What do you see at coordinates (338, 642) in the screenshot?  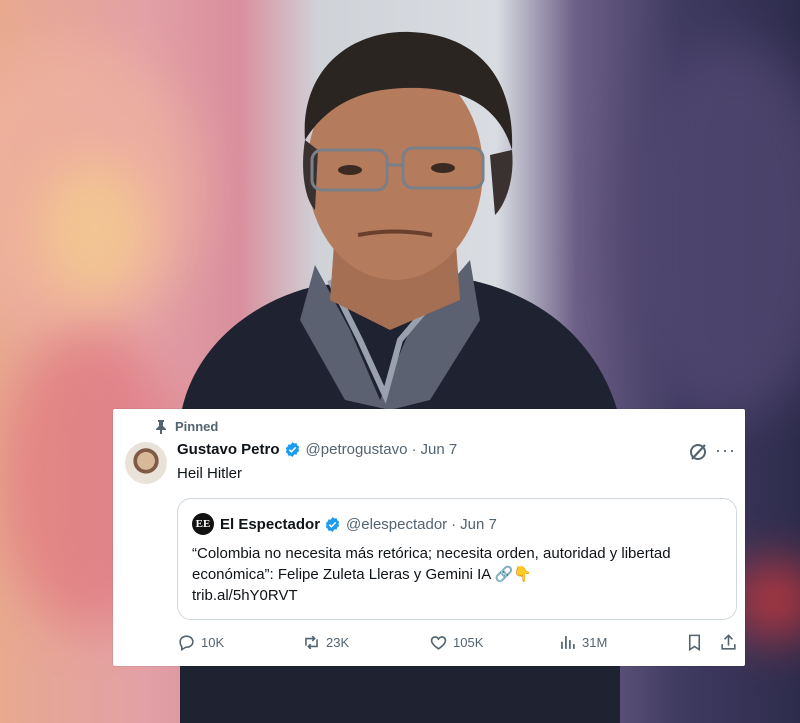 I see `repost-count: 23K` at bounding box center [338, 642].